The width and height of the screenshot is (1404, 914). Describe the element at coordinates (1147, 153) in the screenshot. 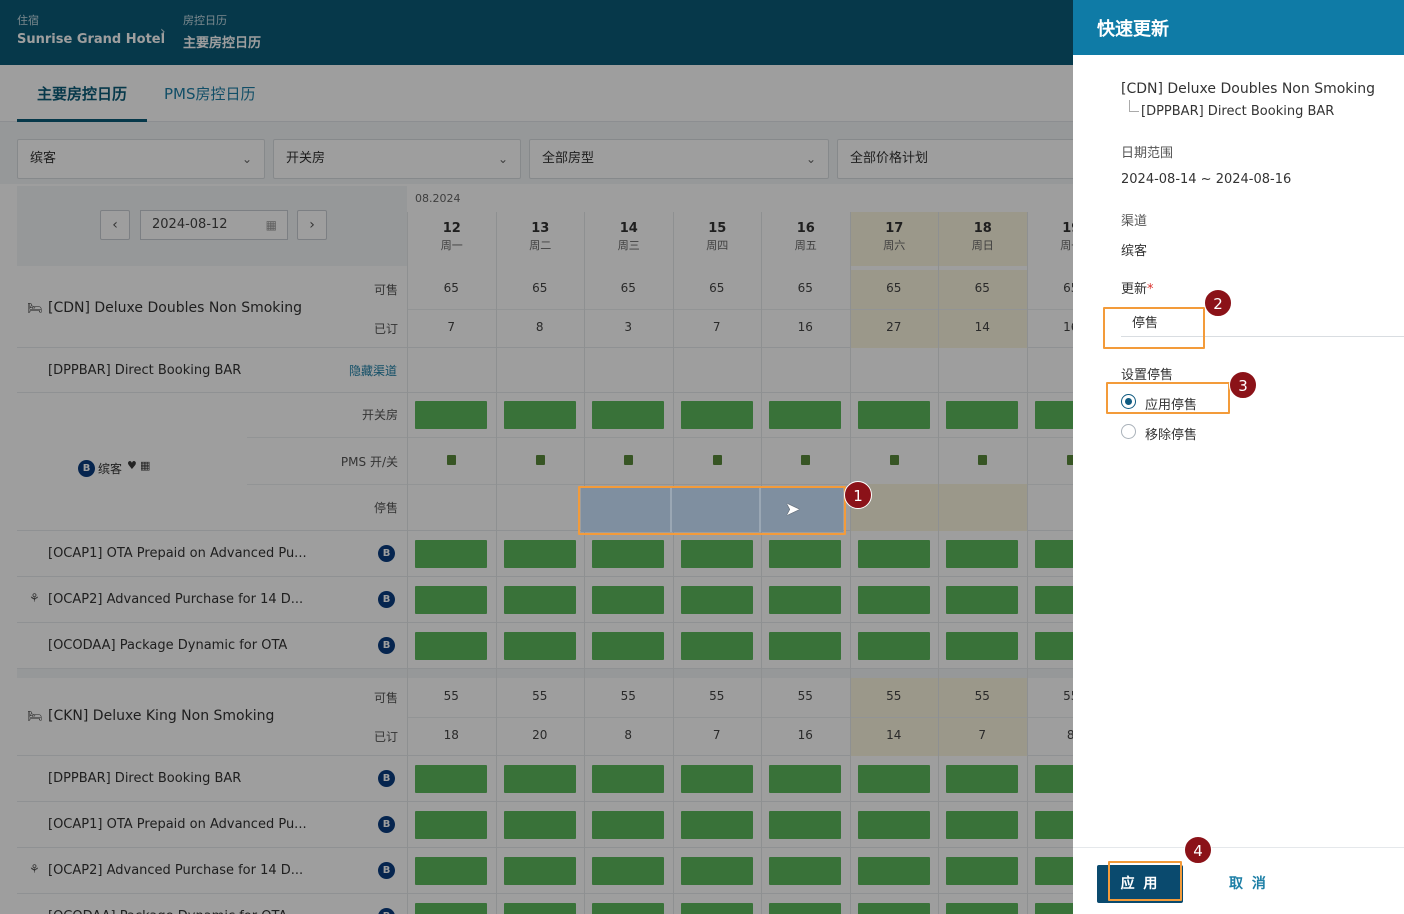

I see `date-range-label: 日期范围` at that location.